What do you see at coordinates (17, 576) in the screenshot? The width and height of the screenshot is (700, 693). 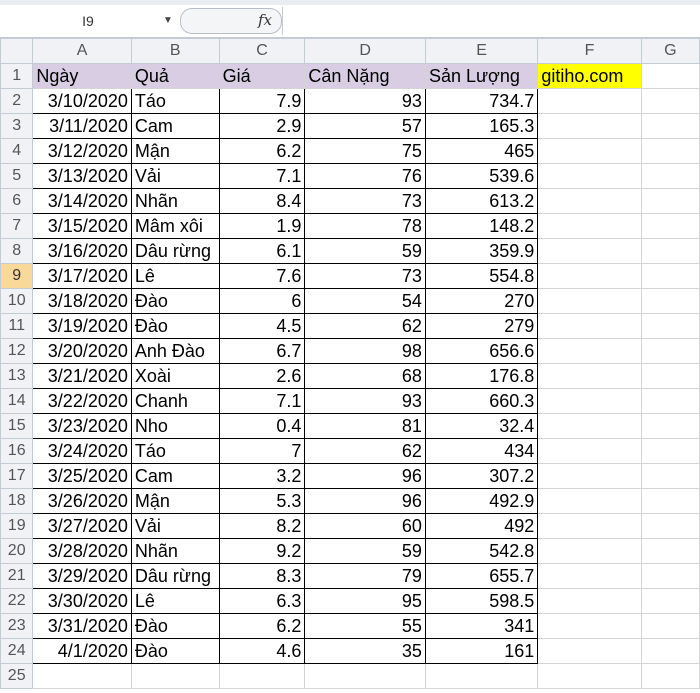 I see `row-header-21: 21` at bounding box center [17, 576].